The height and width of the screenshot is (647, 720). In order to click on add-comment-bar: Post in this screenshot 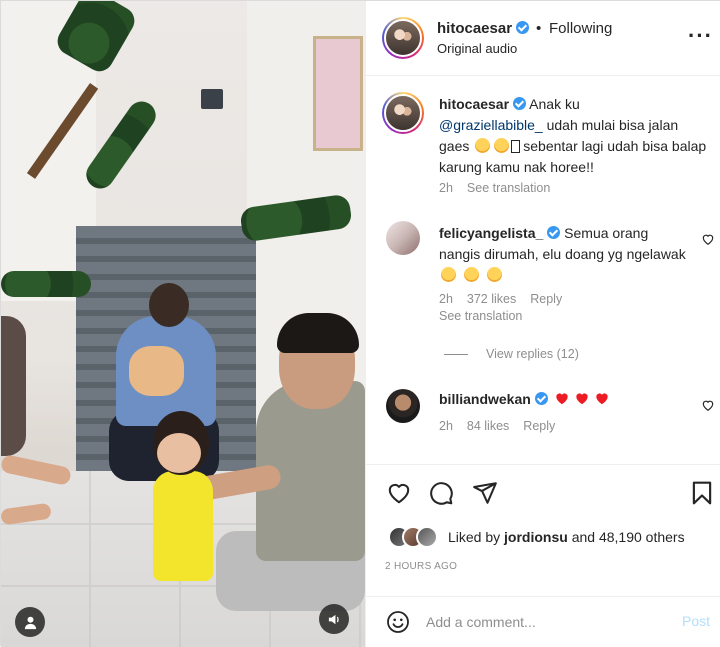, I will do `click(543, 621)`.